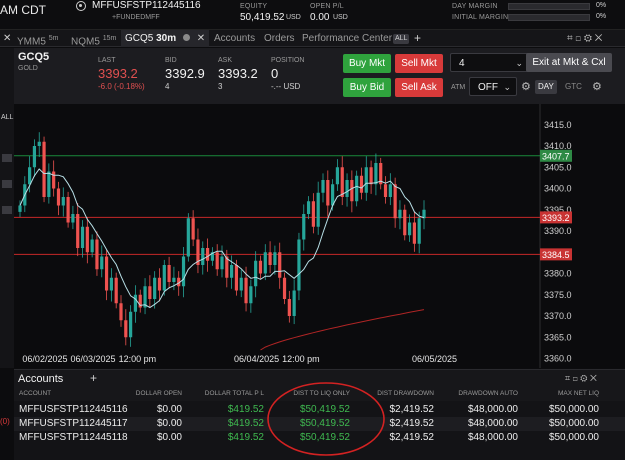 Image resolution: width=625 pixels, height=460 pixels. I want to click on price-level-label: 3393.2, so click(556, 218).